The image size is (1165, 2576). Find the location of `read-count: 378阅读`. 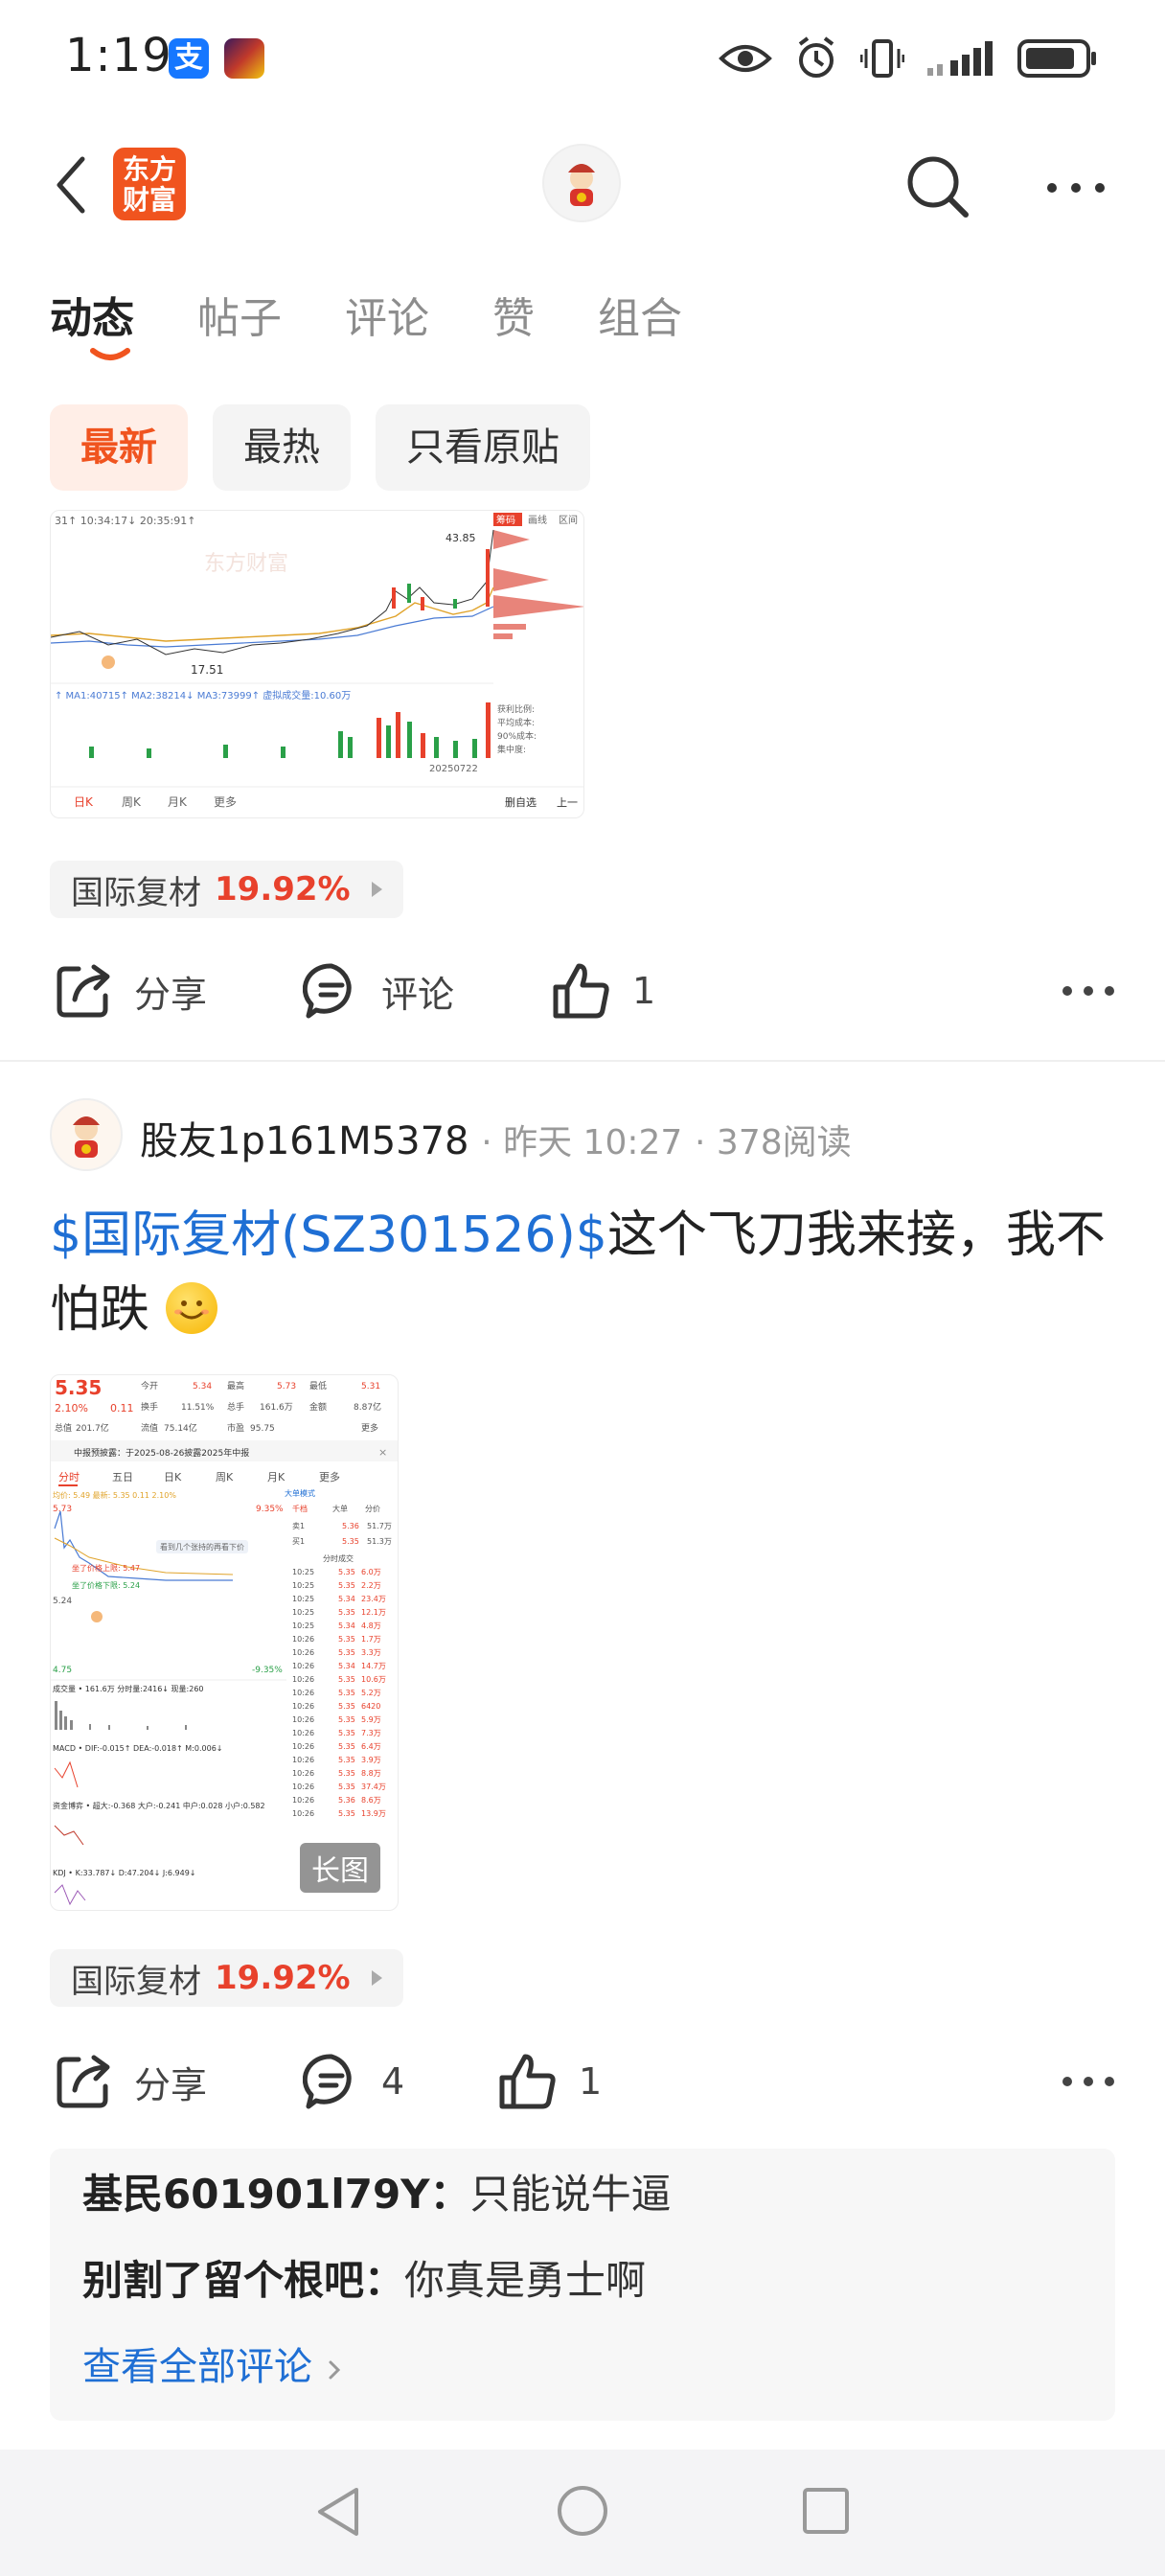

read-count: 378阅读 is located at coordinates (784, 1142).